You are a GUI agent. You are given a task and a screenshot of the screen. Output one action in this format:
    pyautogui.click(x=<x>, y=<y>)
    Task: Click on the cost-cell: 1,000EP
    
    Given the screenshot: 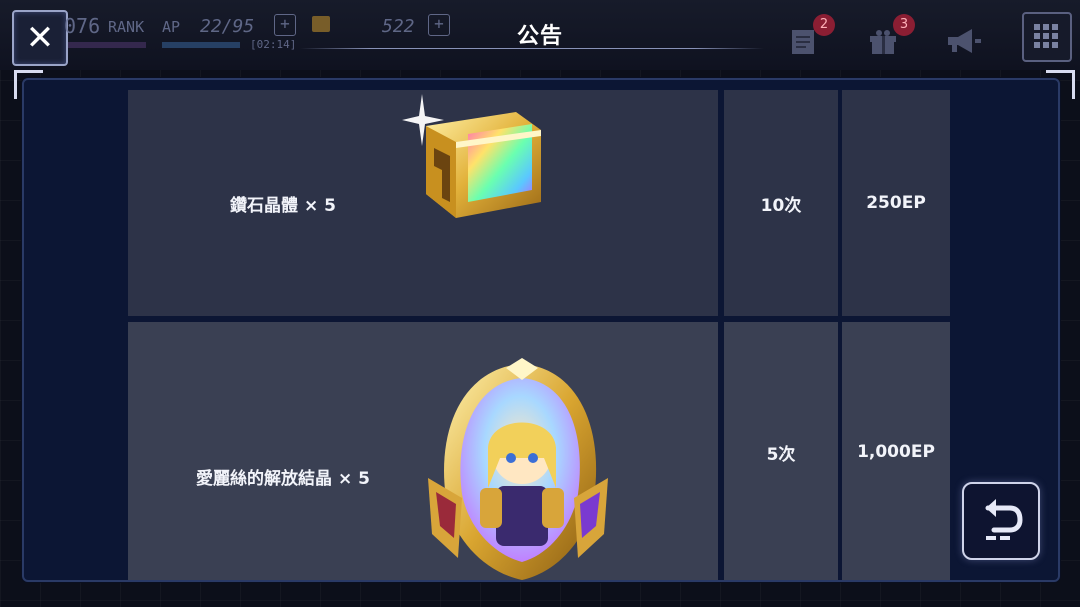 What is the action you would take?
    pyautogui.click(x=896, y=451)
    